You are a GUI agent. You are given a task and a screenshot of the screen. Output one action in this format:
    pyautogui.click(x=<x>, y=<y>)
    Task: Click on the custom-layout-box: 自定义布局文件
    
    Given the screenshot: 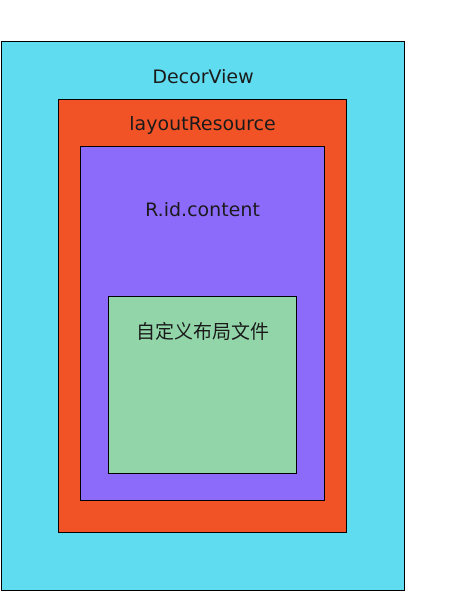 What is the action you would take?
    pyautogui.click(x=202, y=385)
    